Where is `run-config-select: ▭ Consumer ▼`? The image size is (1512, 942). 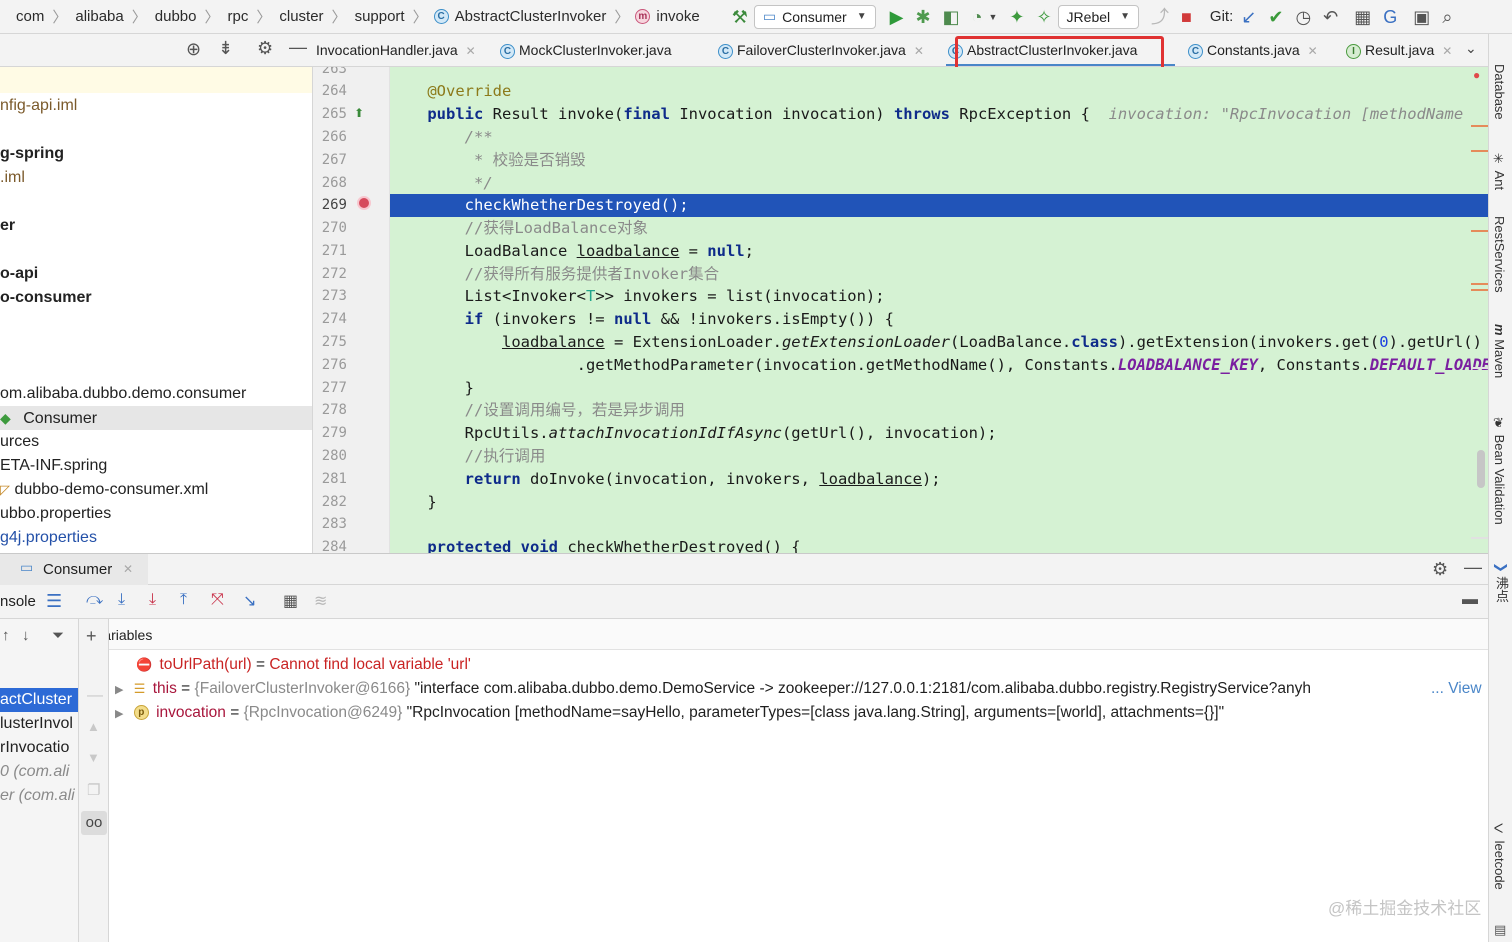
run-config-select: ▭ Consumer ▼ is located at coordinates (814, 16).